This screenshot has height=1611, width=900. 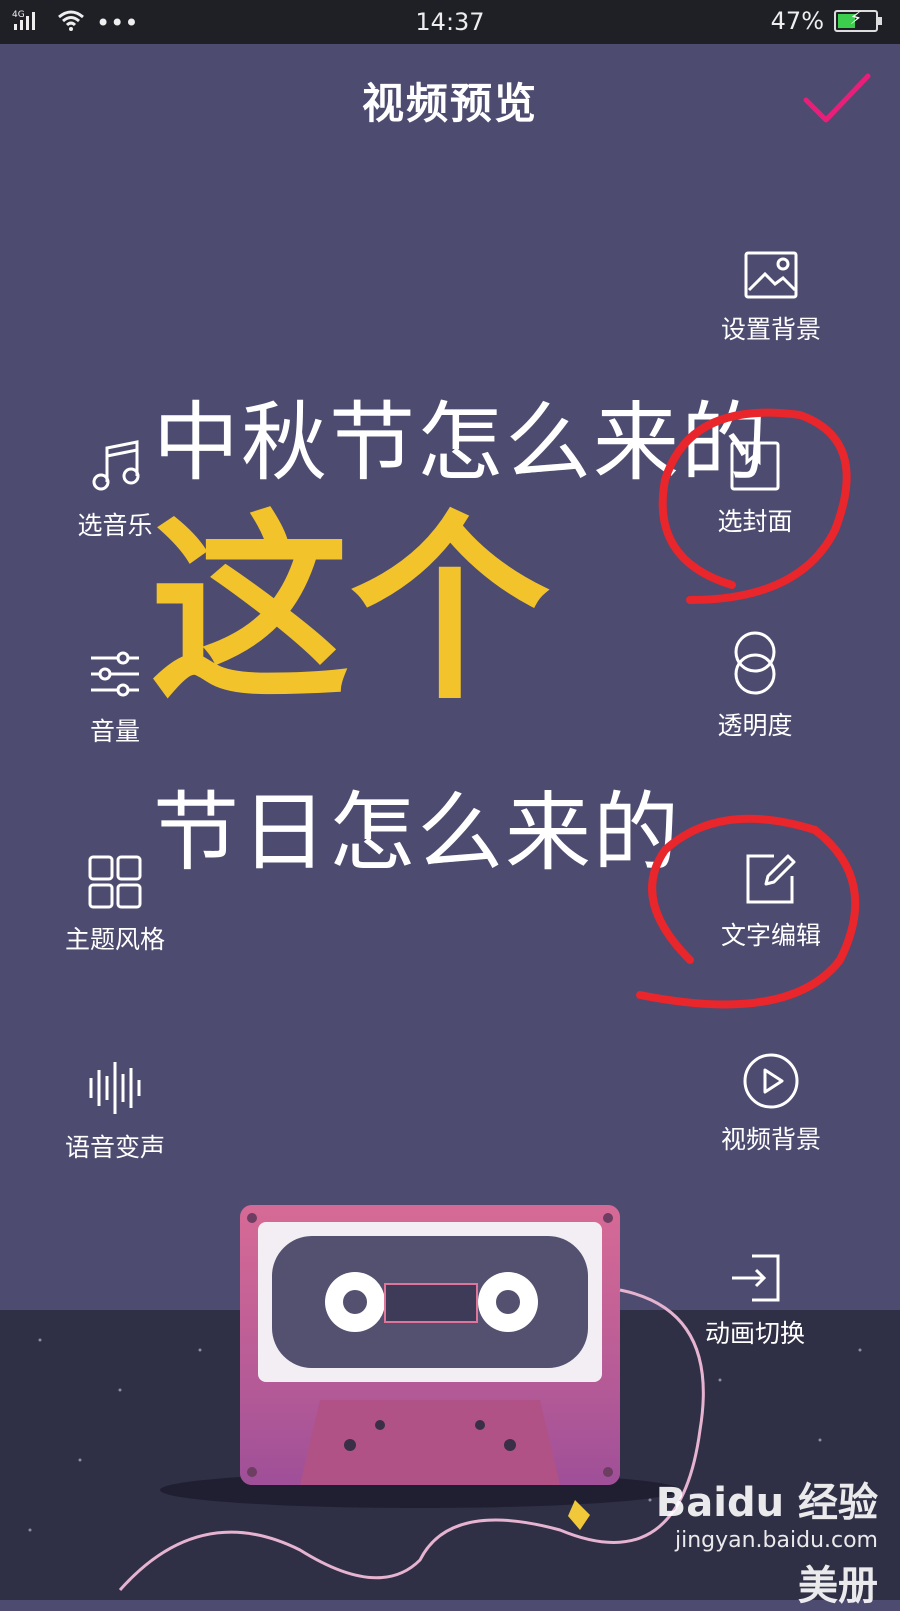 What do you see at coordinates (115, 674) in the screenshot?
I see `sliders-icon` at bounding box center [115, 674].